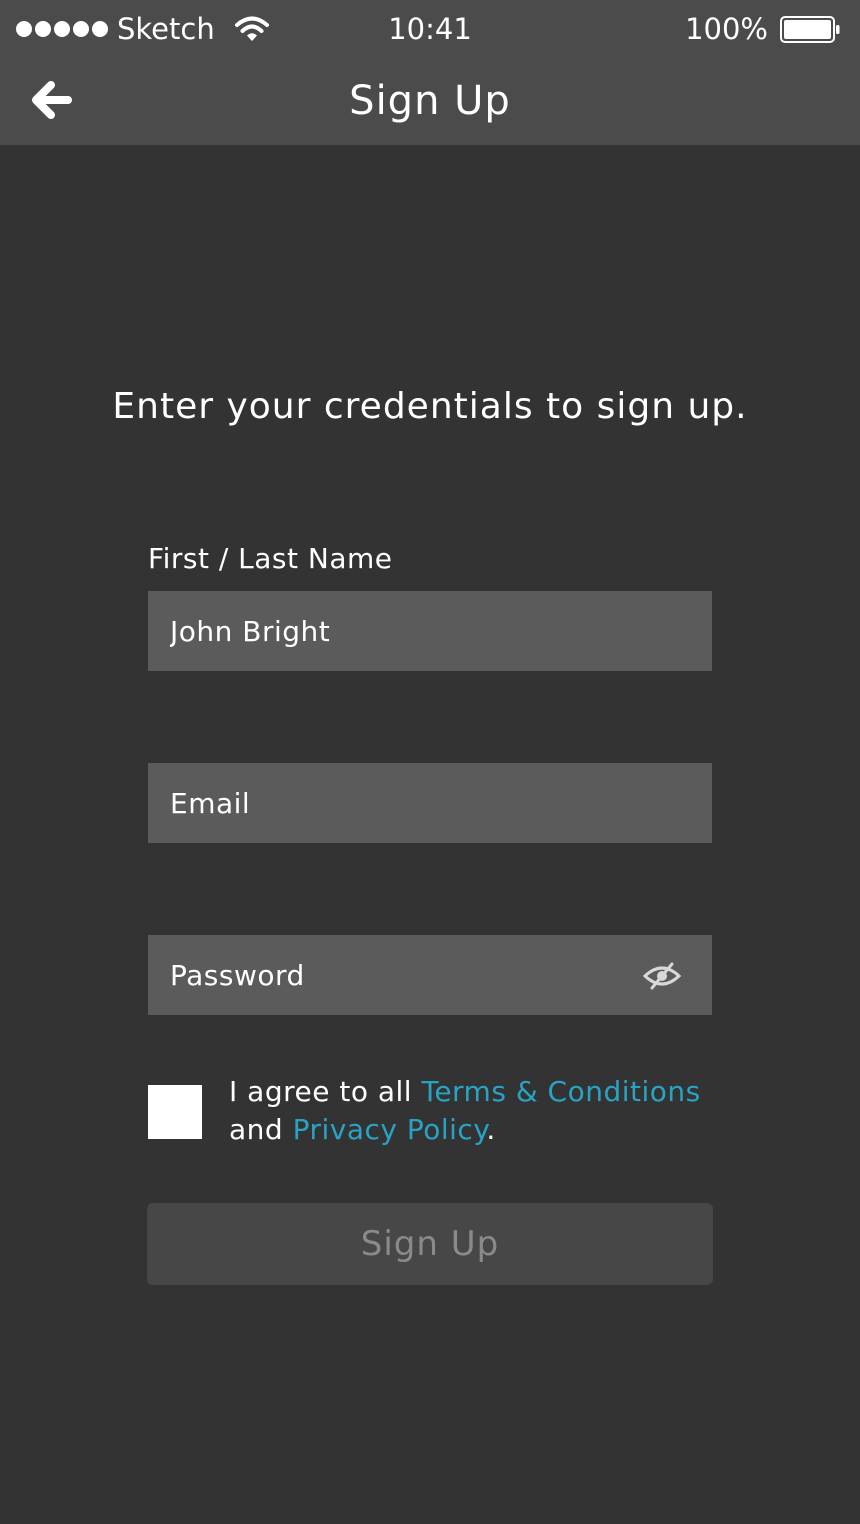 The height and width of the screenshot is (1524, 860). I want to click on privacy-link: Privacy Policy, so click(390, 1129).